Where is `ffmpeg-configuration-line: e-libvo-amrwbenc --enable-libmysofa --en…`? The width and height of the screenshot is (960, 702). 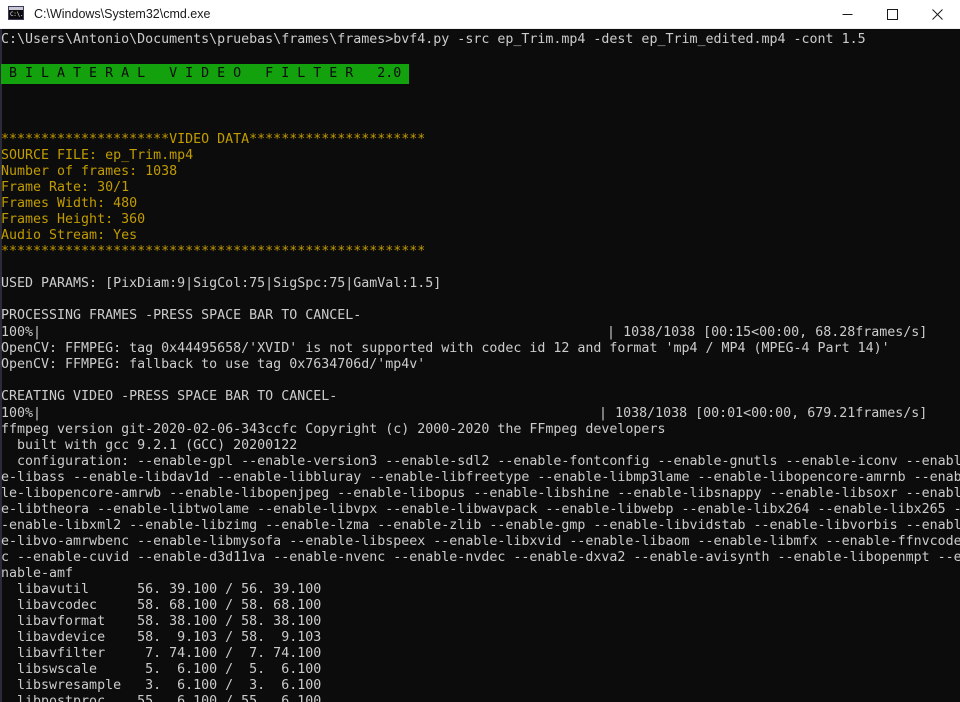
ffmpeg-configuration-line: e-libvo-amrwbenc --enable-libmysofa --en… is located at coordinates (480, 541).